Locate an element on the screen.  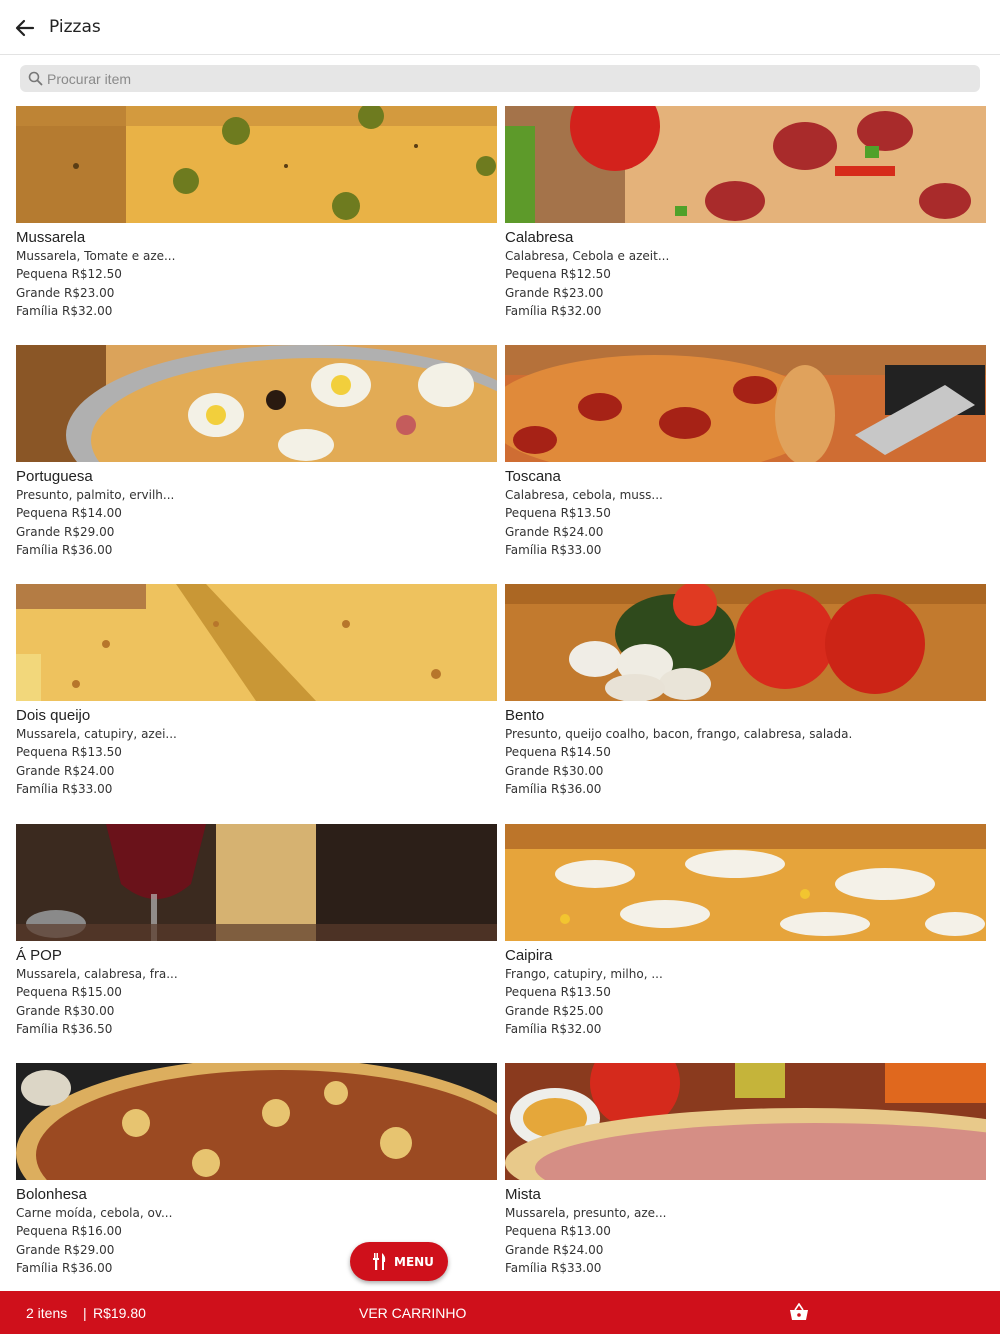
product-name: Mista is located at coordinates (523, 1194).